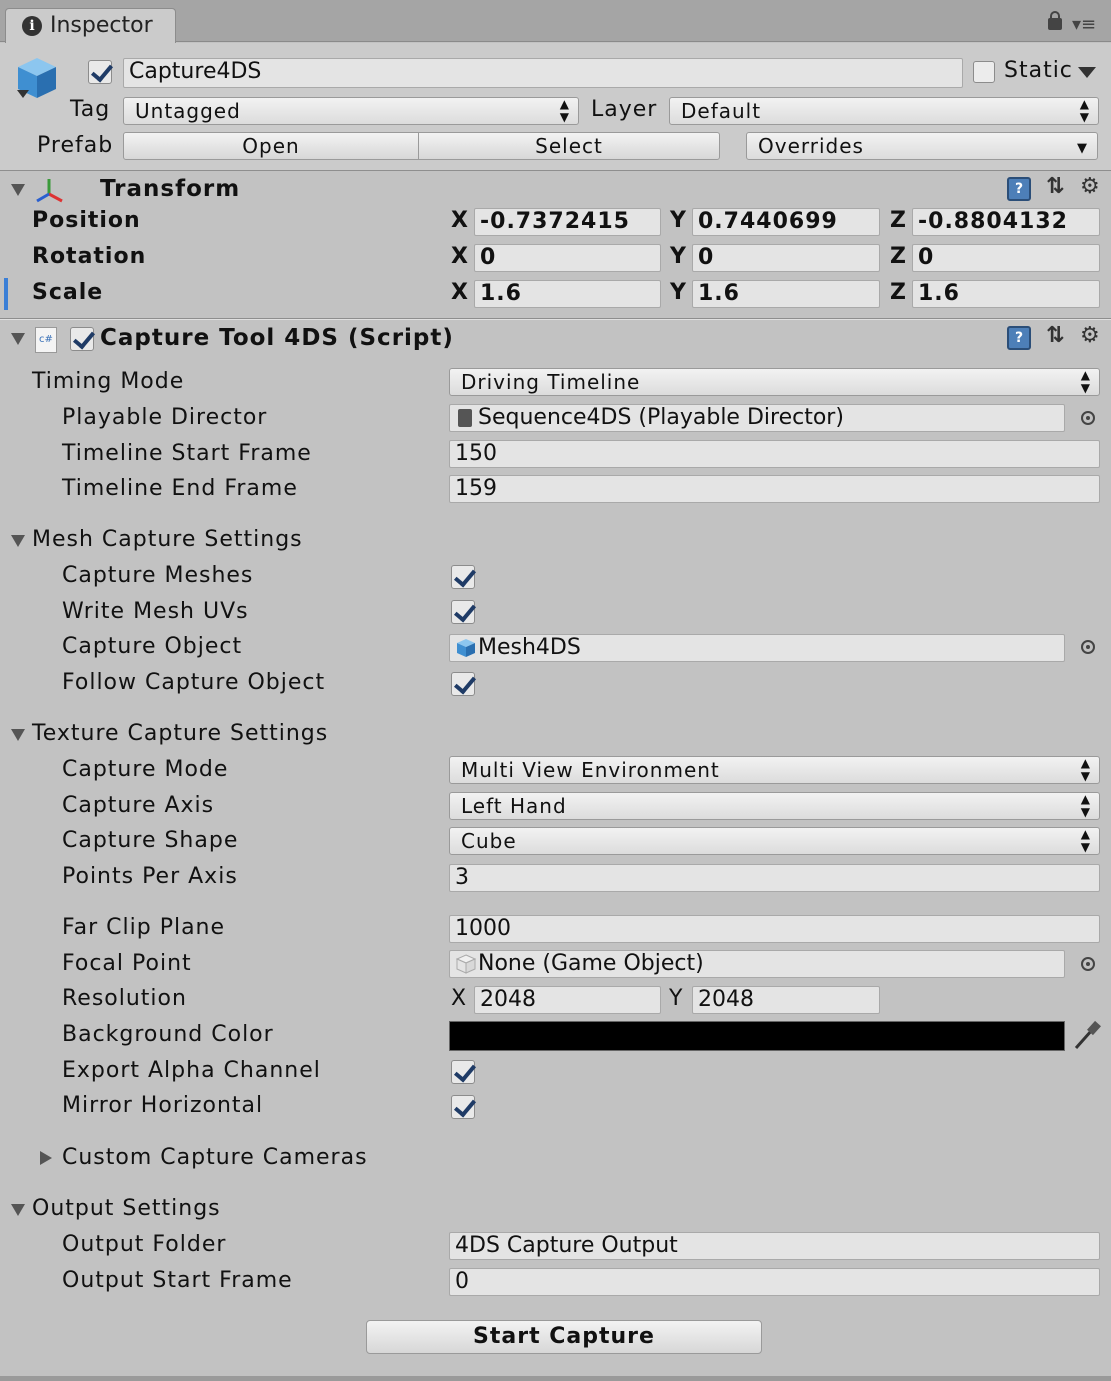  Describe the element at coordinates (466, 964) in the screenshot. I see `empty-gameobject-icon` at that location.